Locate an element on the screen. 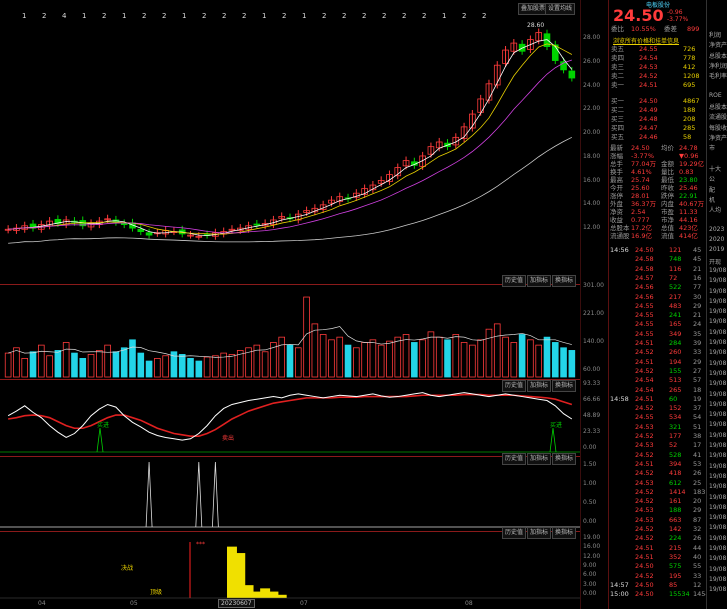  info-item: 市 is located at coordinates (712, 147).